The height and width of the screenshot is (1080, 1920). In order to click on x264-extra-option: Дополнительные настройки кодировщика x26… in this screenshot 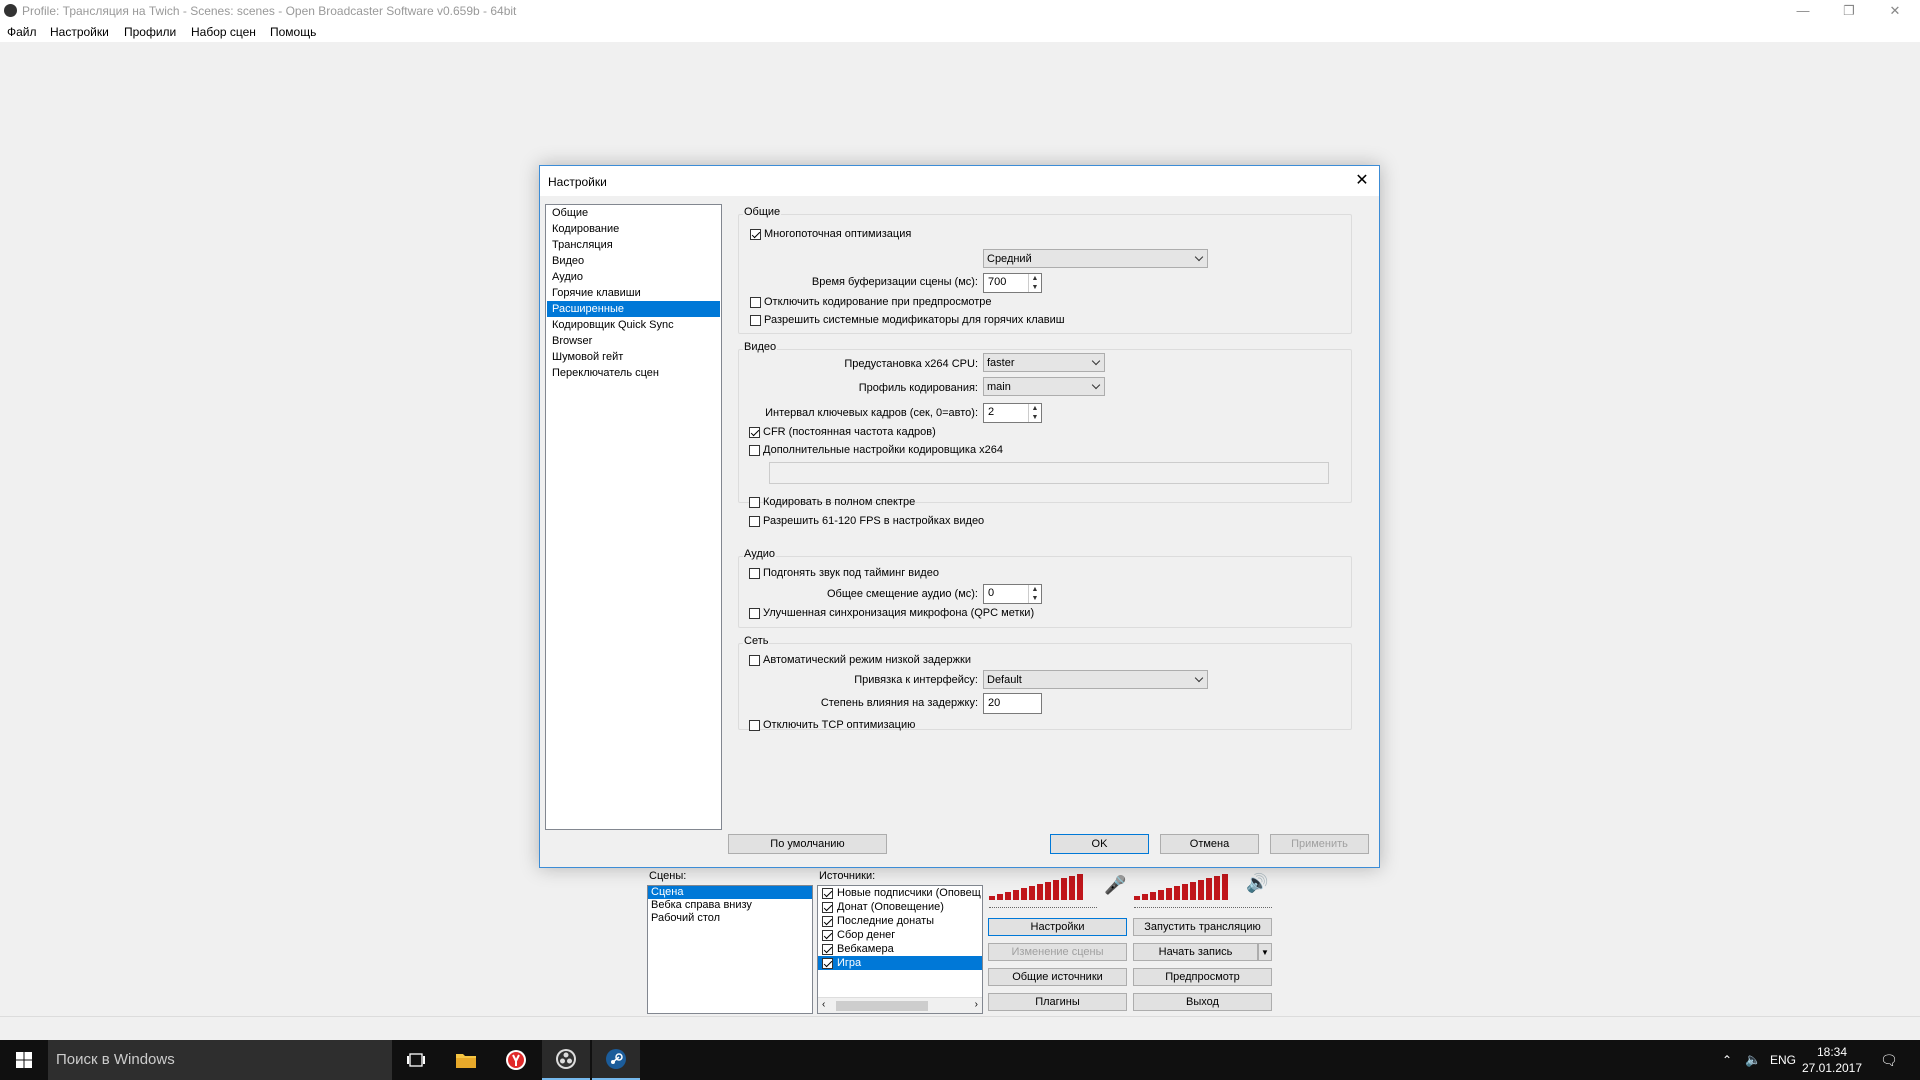, I will do `click(876, 450)`.